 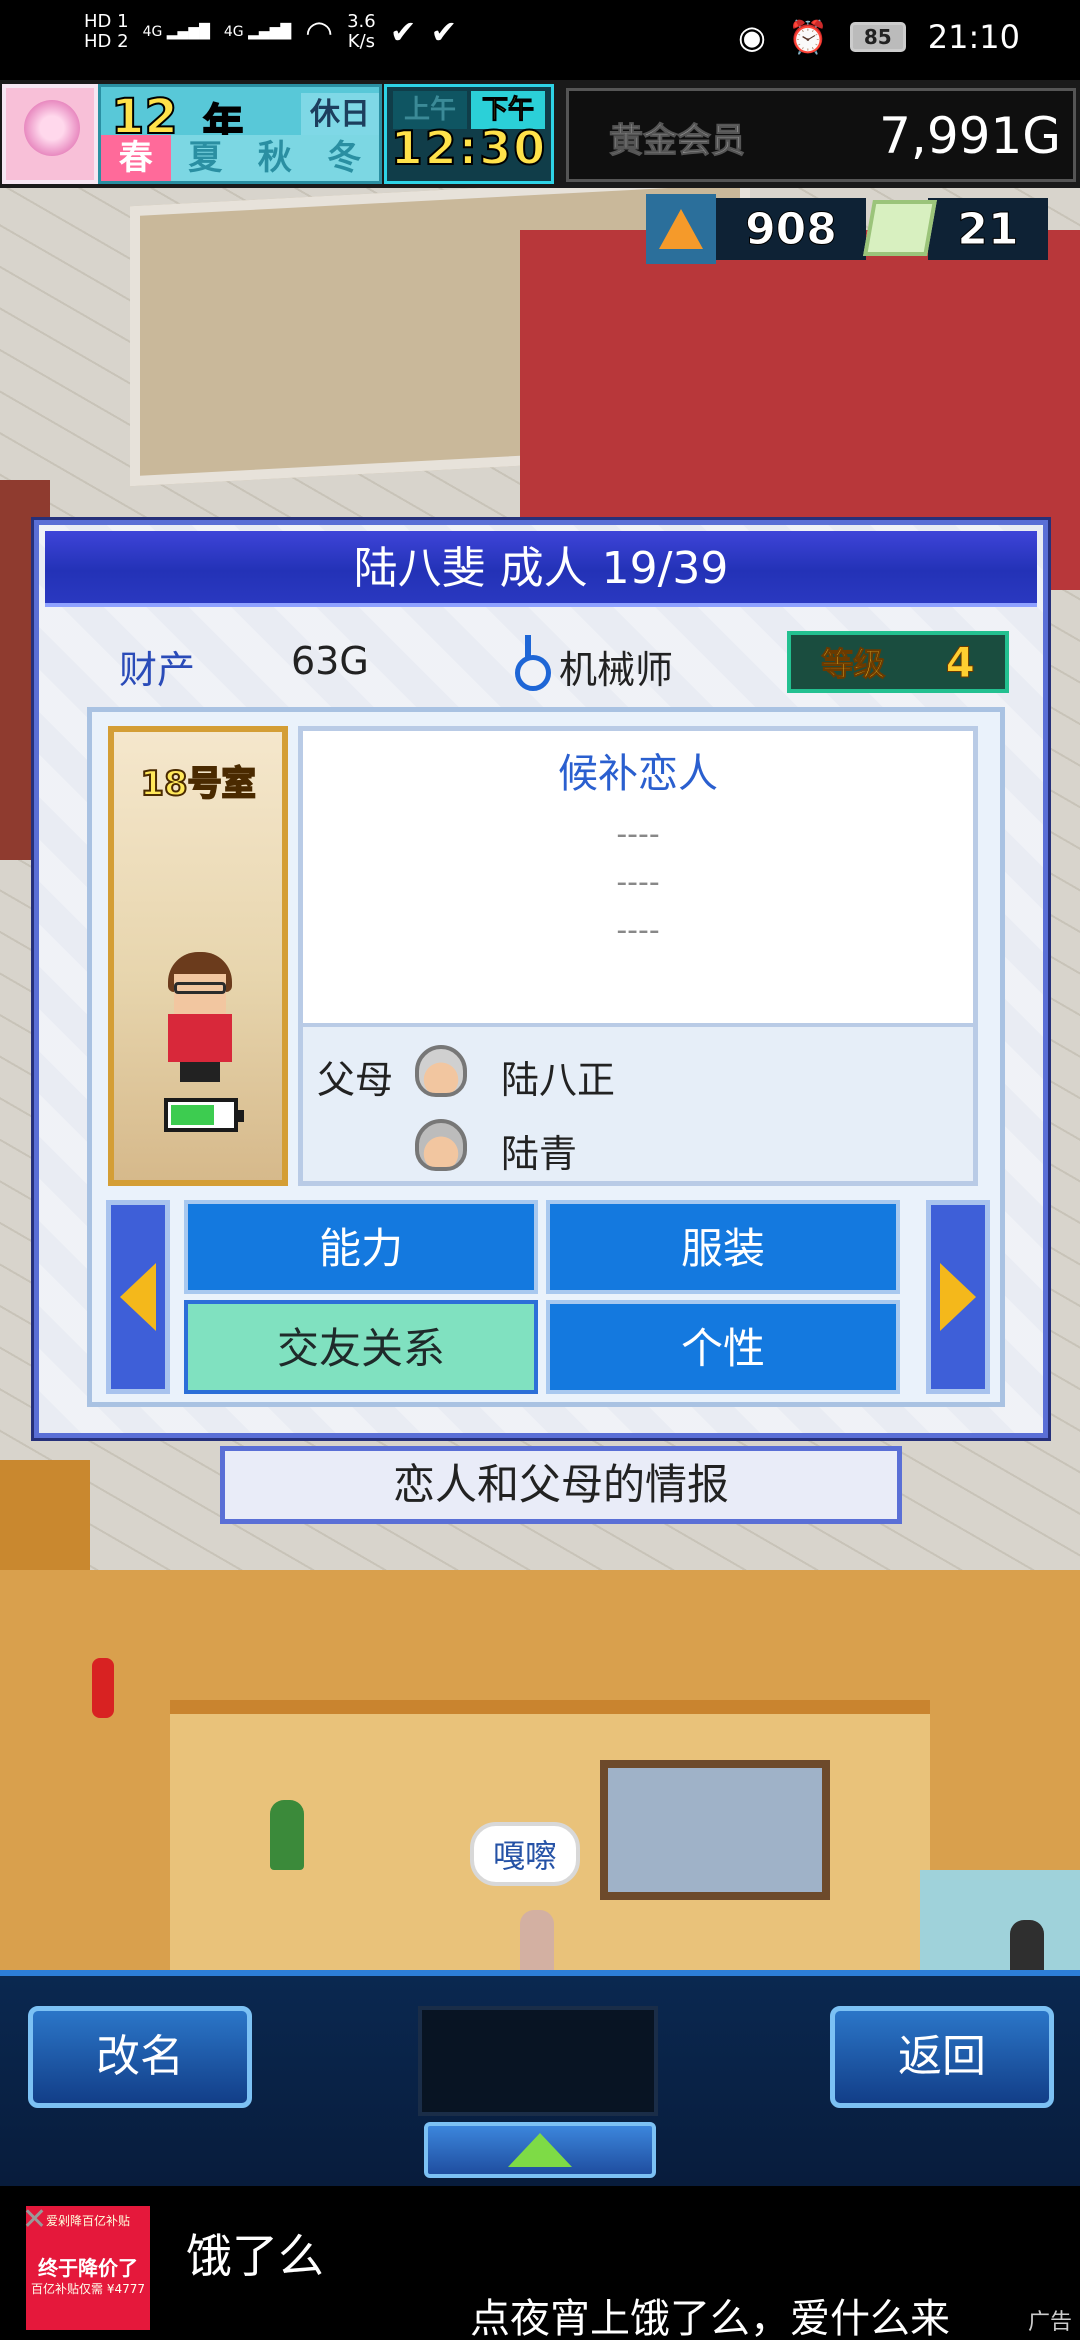 What do you see at coordinates (723, 1247) in the screenshot?
I see `tab-clothing: 服装` at bounding box center [723, 1247].